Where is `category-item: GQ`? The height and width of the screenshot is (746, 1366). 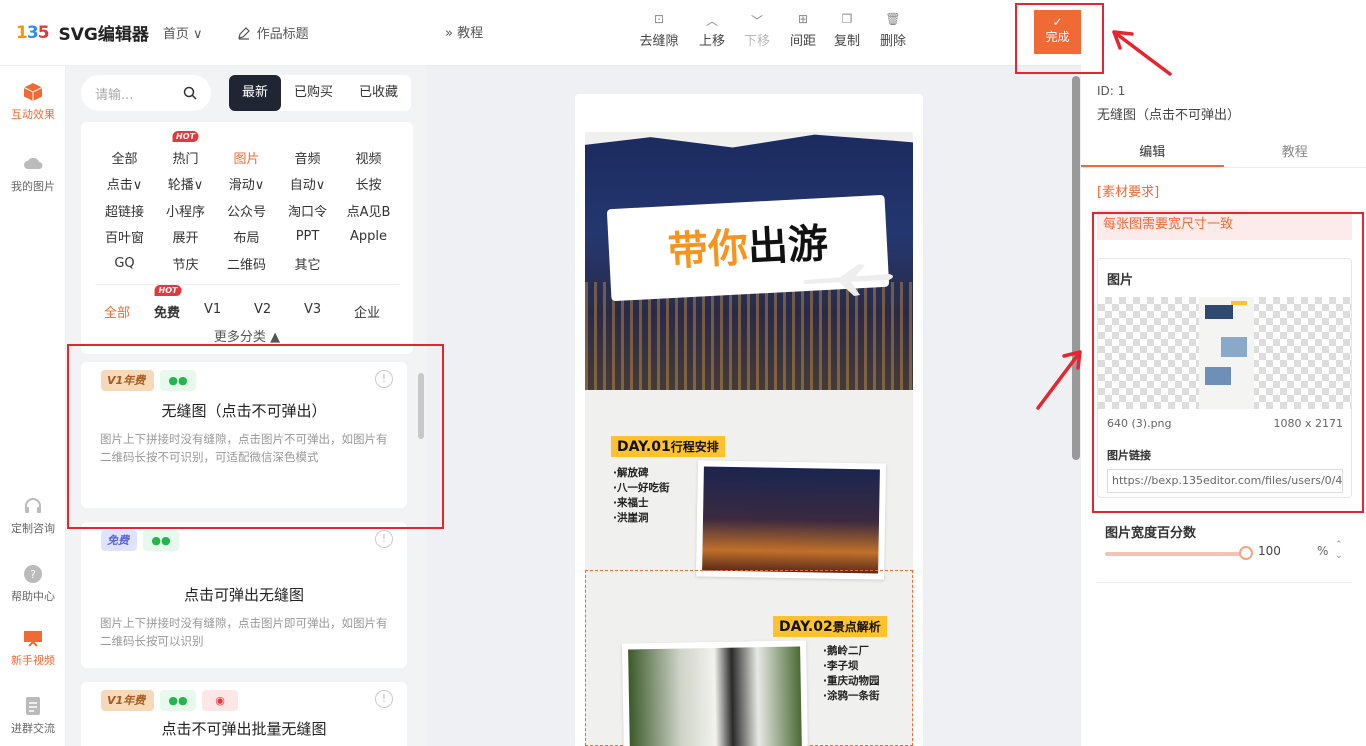 category-item: GQ is located at coordinates (124, 263).